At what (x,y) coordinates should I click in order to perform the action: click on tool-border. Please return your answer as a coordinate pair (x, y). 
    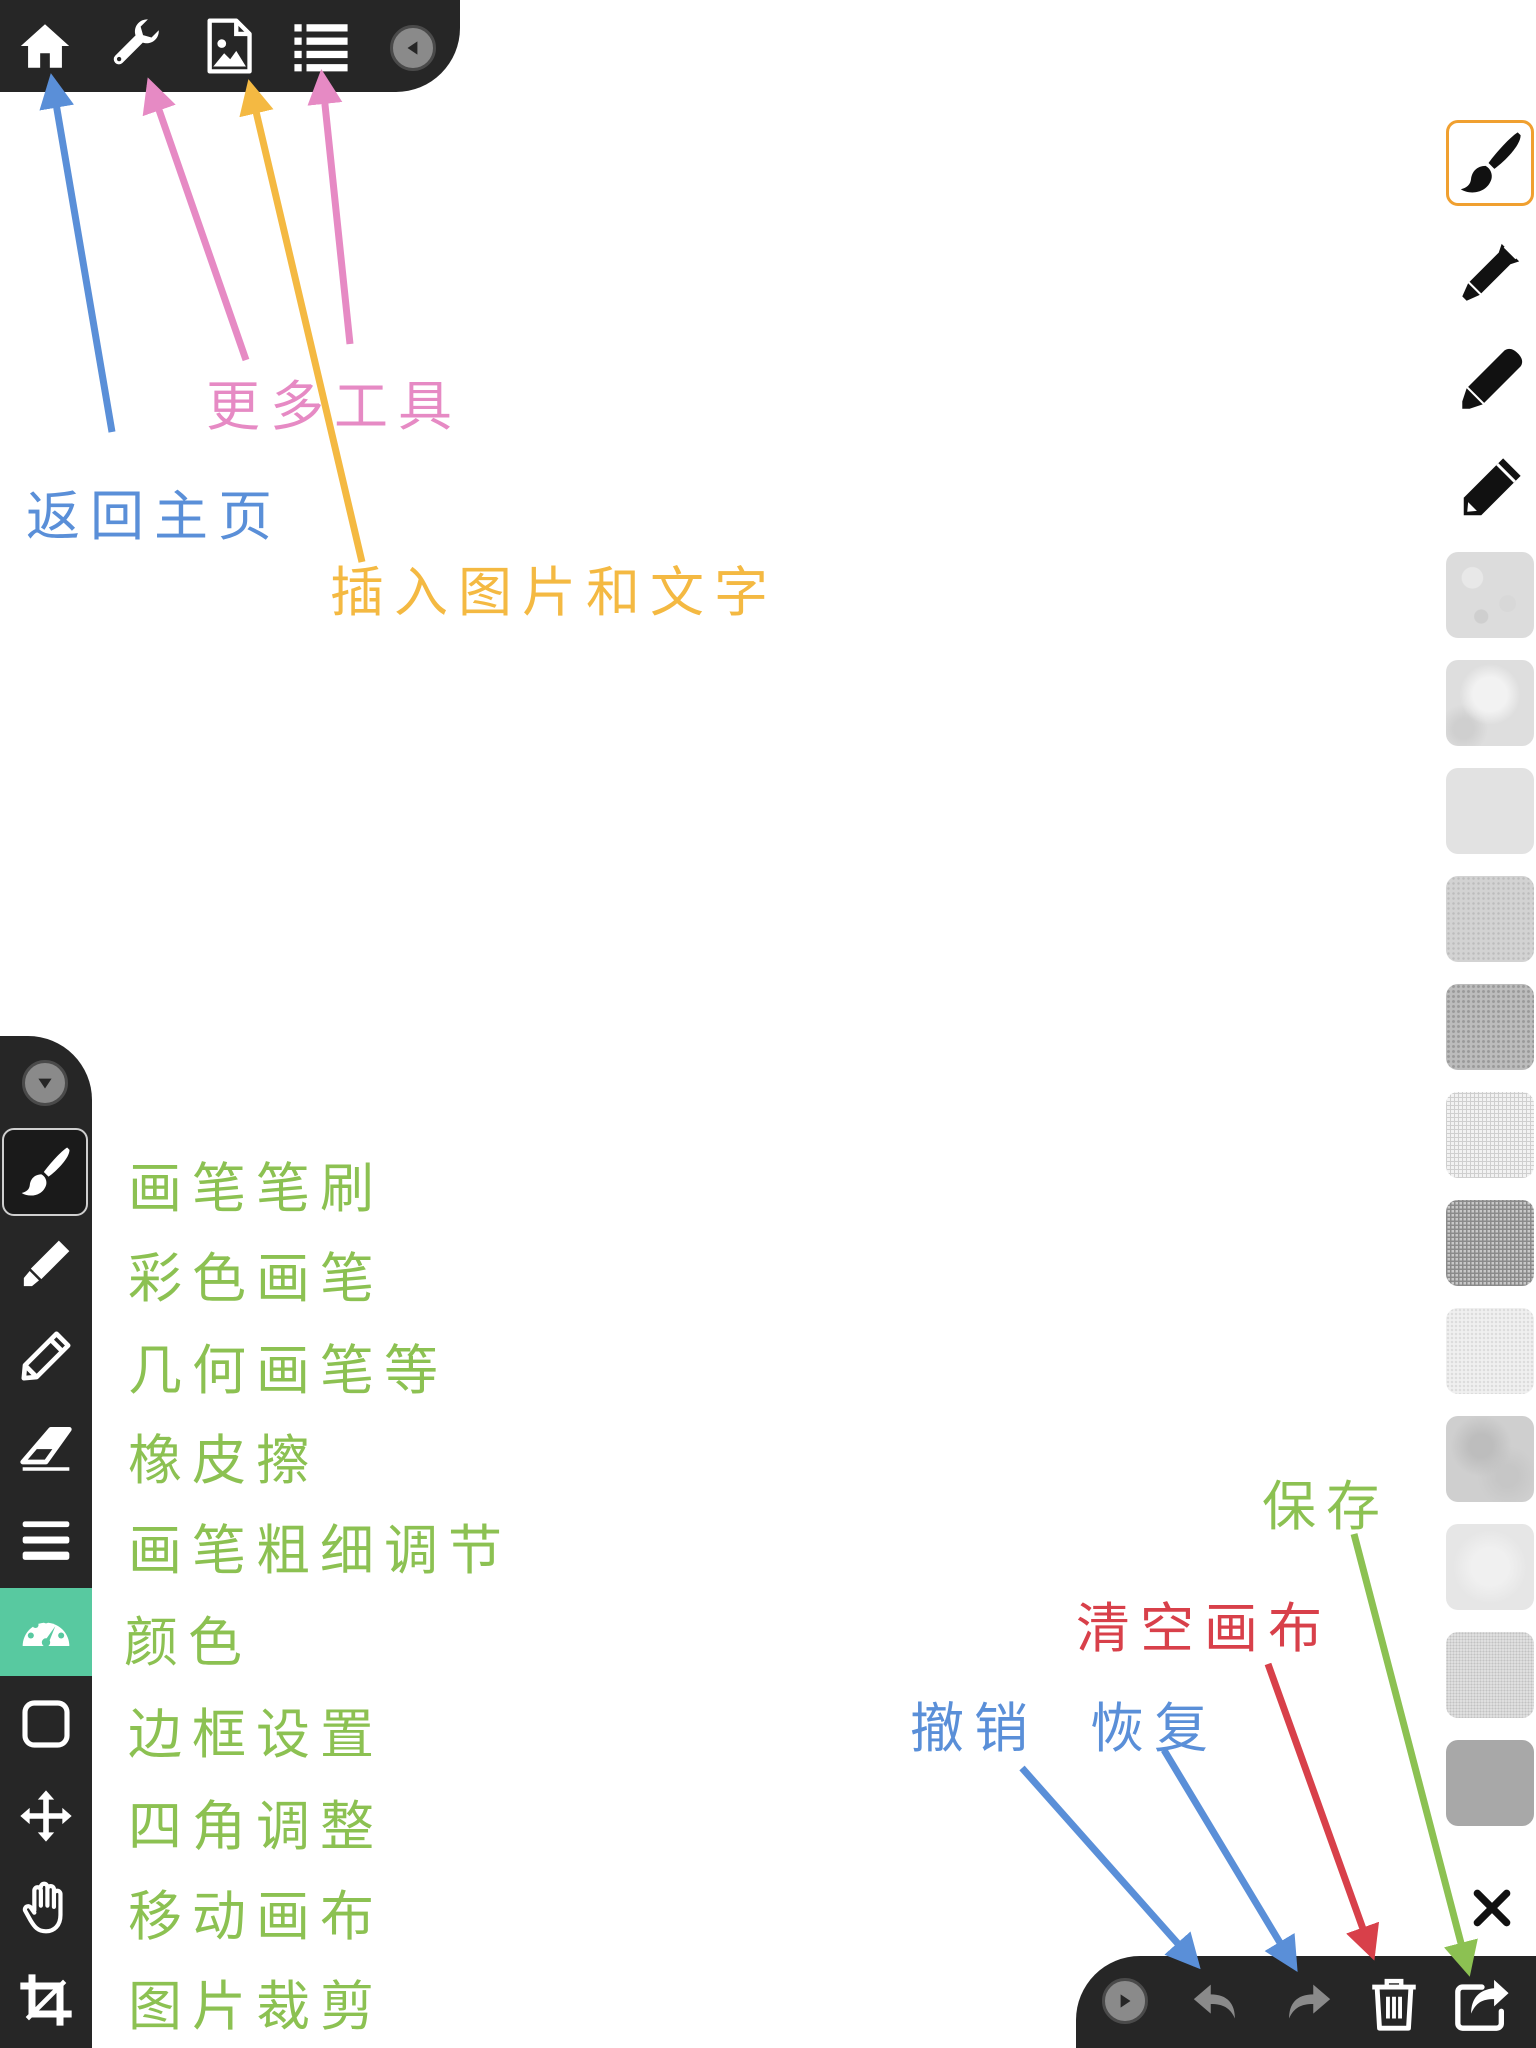
    Looking at the image, I should click on (46, 1724).